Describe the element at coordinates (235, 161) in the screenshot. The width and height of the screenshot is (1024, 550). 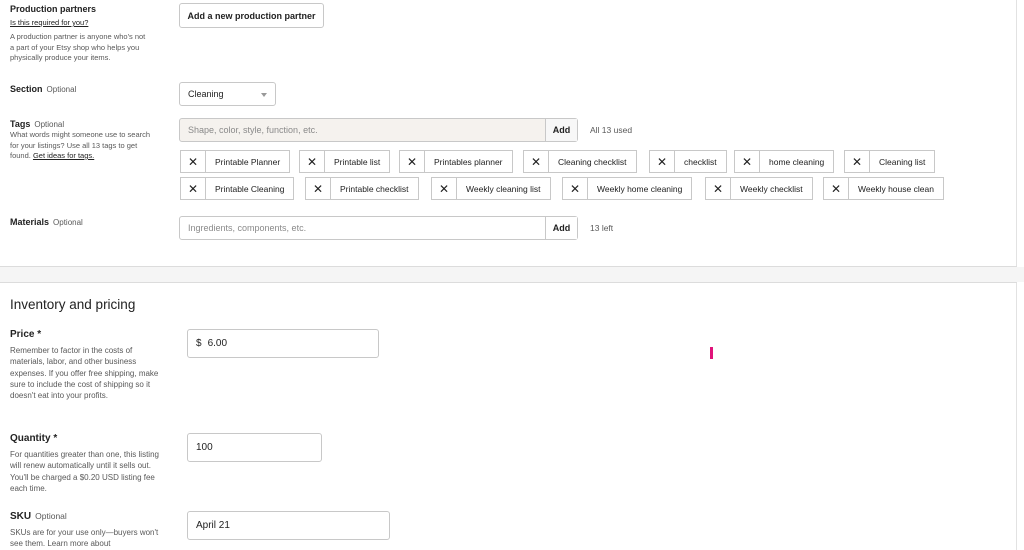
I see `tag-chip: ✕ Printable Planner` at that location.